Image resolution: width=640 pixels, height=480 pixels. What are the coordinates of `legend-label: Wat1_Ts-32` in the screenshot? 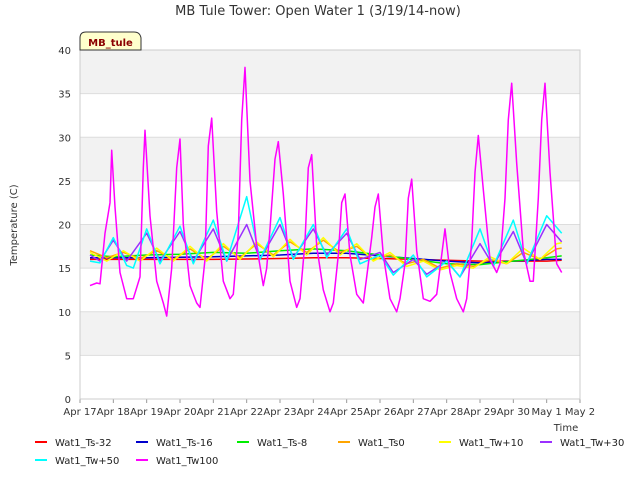 It's located at (83, 443).